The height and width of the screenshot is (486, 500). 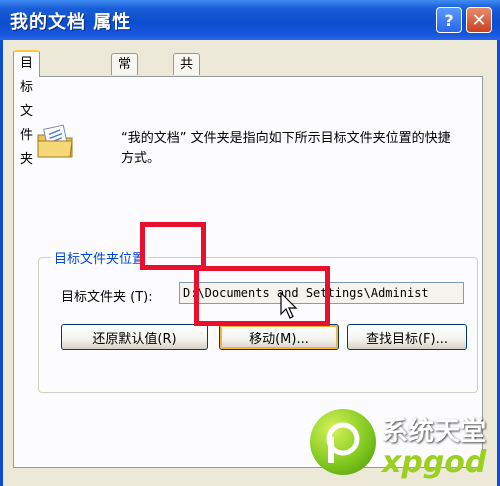 What do you see at coordinates (343, 442) in the screenshot?
I see `logo-badge-icon` at bounding box center [343, 442].